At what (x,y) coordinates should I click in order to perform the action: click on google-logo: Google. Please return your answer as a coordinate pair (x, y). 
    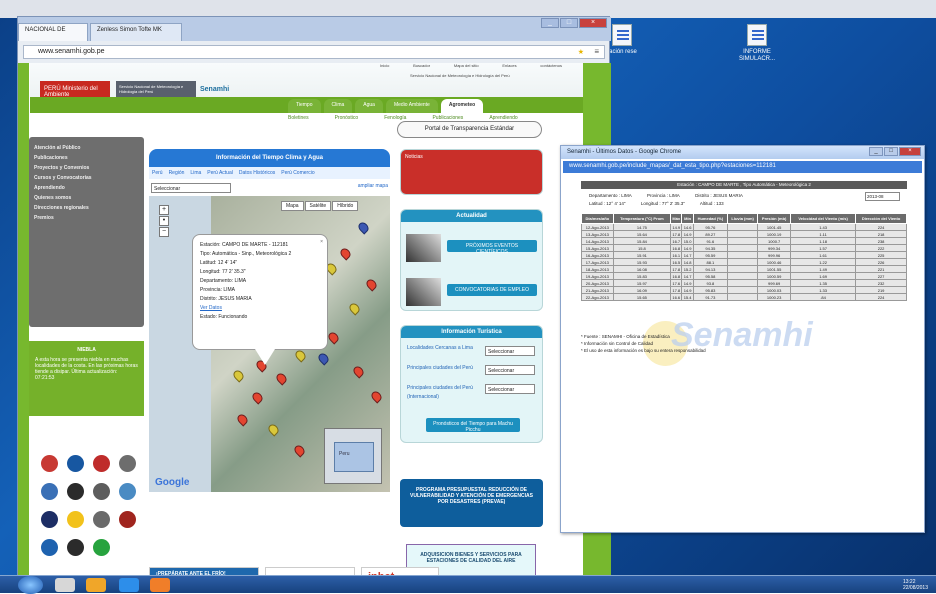
    Looking at the image, I should click on (172, 482).